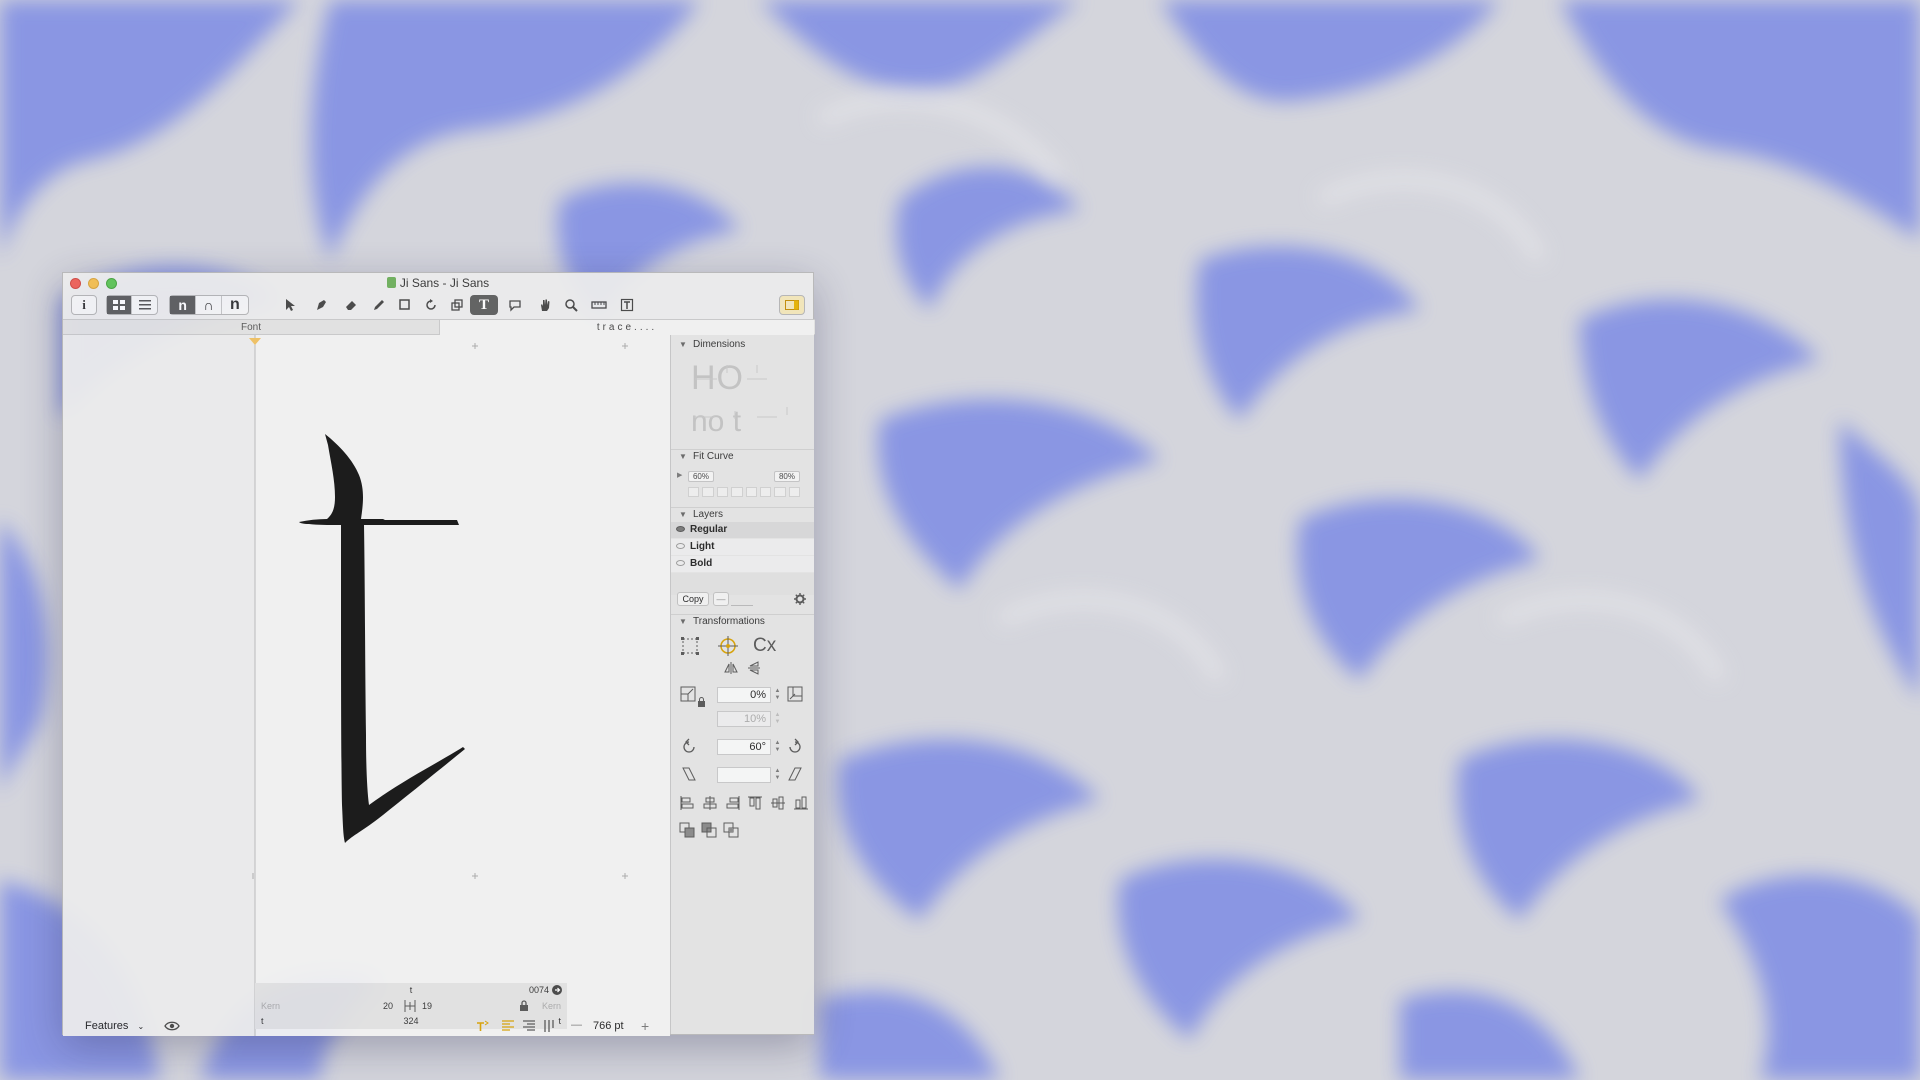 The image size is (1920, 1080). I want to click on eraser-tool, so click(351, 305).